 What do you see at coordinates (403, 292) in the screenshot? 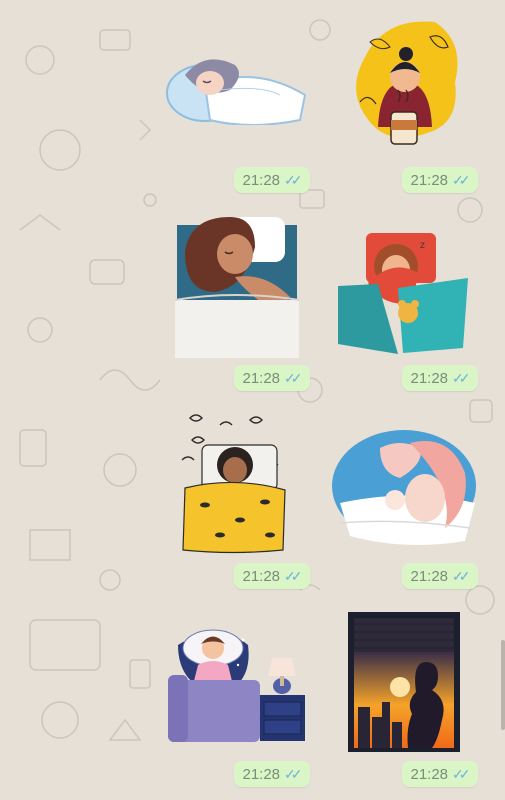
I see `sticker-woman-teddy-bear: z` at bounding box center [403, 292].